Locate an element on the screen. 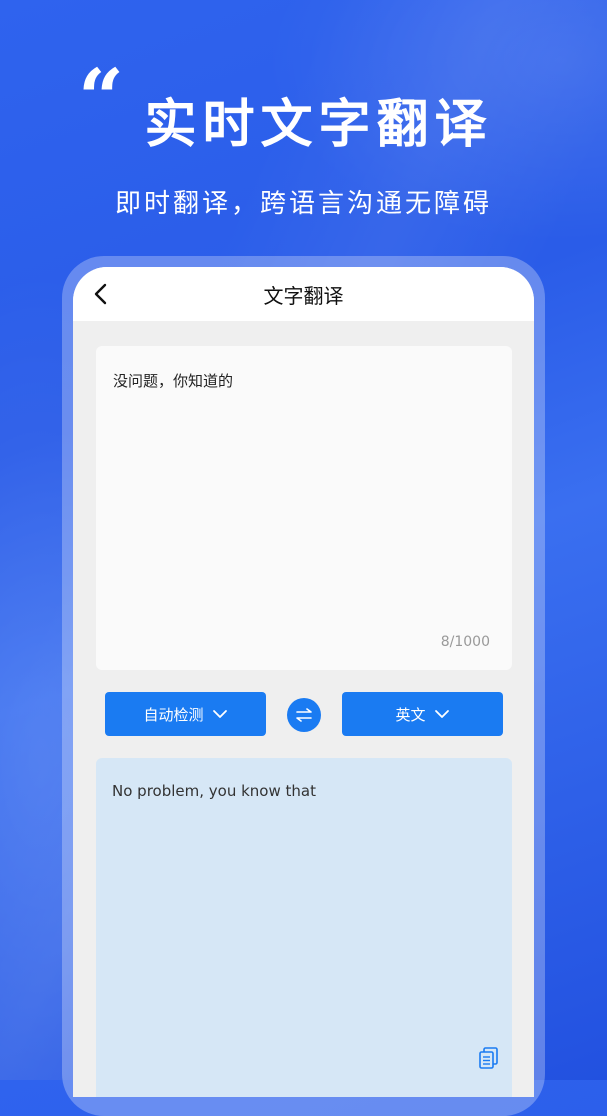 Image resolution: width=607 pixels, height=1116 pixels. translation-result-text: No problem, you know that is located at coordinates (214, 791).